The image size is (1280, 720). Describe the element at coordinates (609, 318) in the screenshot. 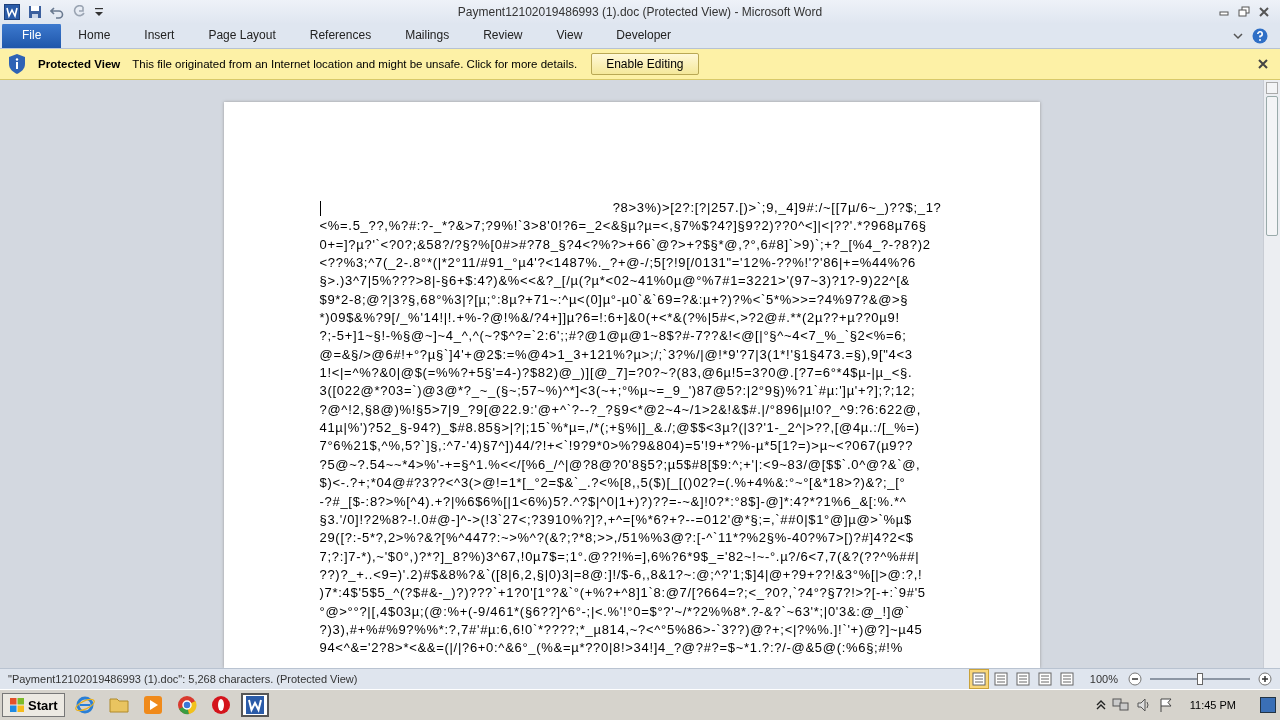

I see `document-text-line: *)09$&%?9[/_%'14!|!.+%-?@!%&/?4+]]µ?6=!:6+]&0(+<*&(?%|5#<,>?2@#.**(2µ??+µ??0µ9!` at that location.